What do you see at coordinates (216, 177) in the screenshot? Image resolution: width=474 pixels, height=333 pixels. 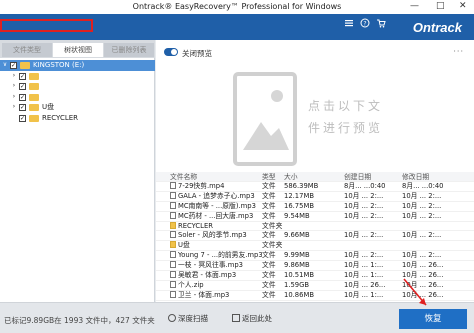 I see `header-name: 文件名称` at bounding box center [216, 177].